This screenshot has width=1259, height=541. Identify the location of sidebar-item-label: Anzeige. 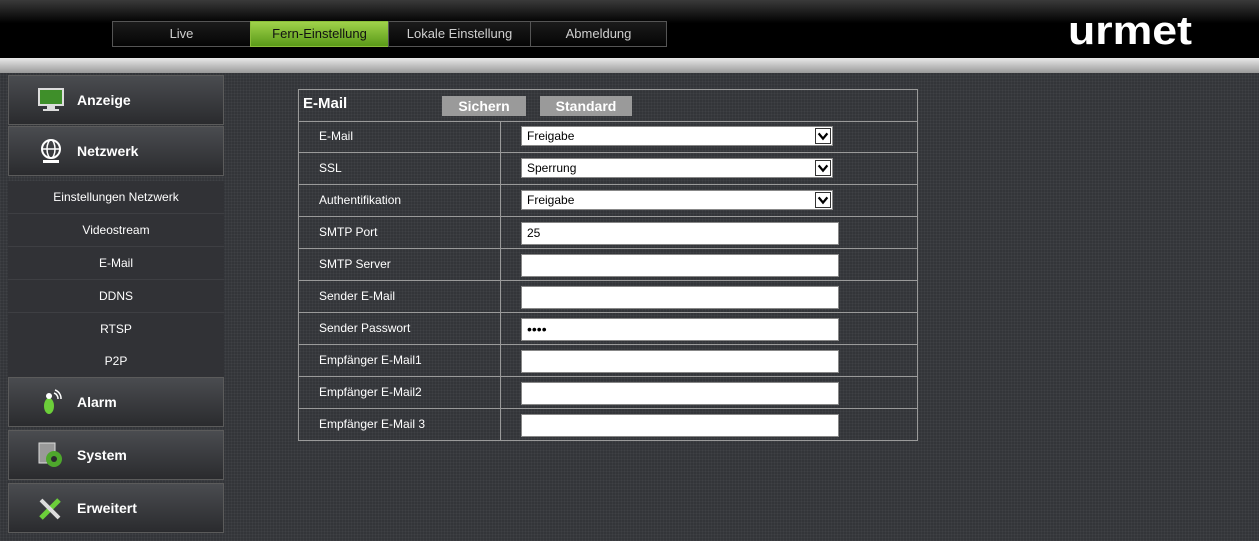
(104, 100).